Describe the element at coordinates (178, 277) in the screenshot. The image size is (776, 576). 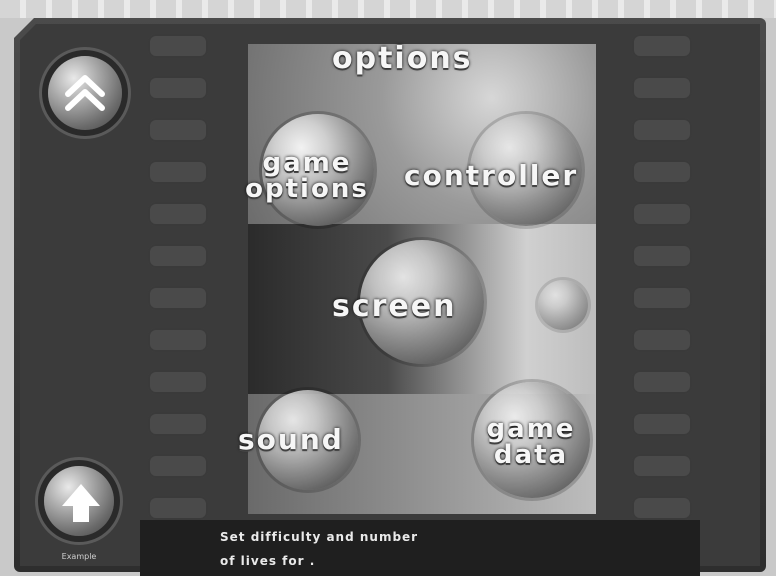
I see `left-stripe-column` at that location.